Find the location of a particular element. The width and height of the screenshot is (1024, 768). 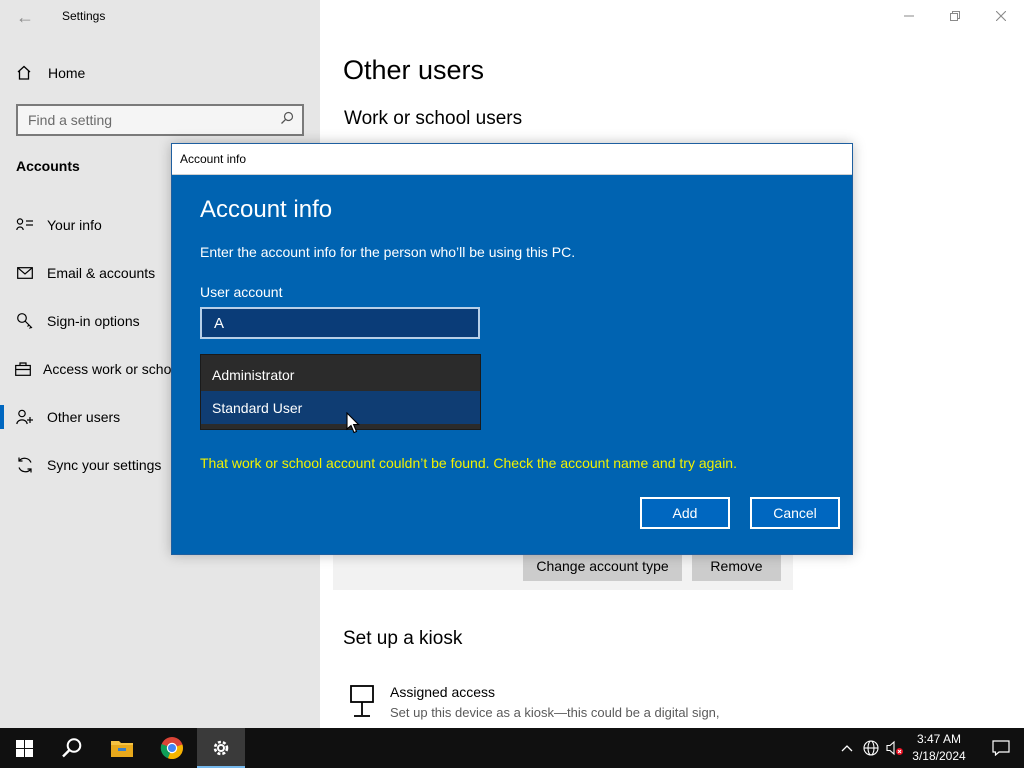

home-icon is located at coordinates (25, 73).